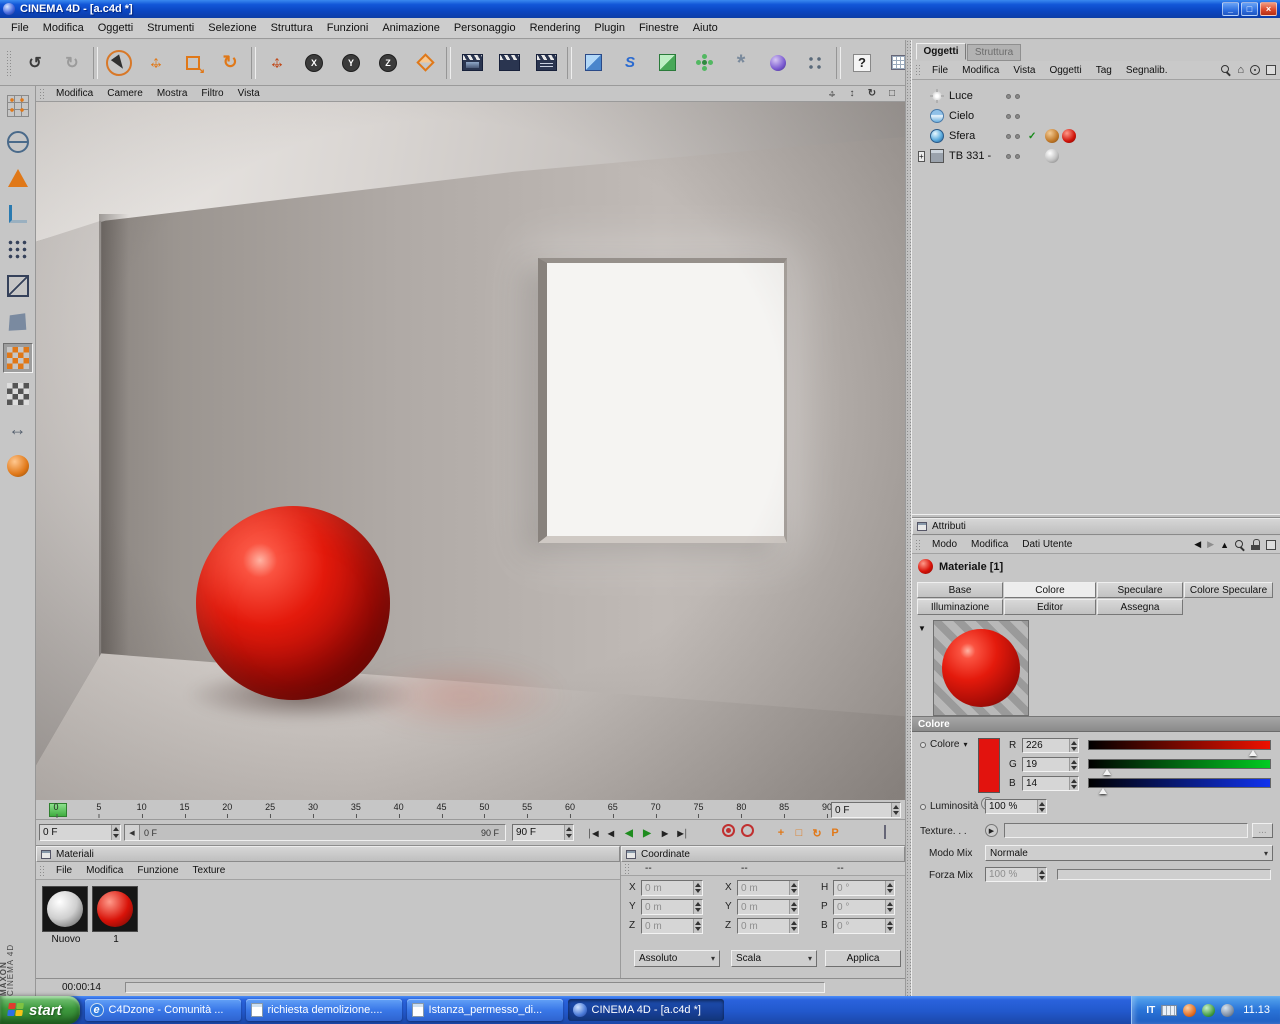  I want to click on add-spline-icon: S, so click(630, 63).